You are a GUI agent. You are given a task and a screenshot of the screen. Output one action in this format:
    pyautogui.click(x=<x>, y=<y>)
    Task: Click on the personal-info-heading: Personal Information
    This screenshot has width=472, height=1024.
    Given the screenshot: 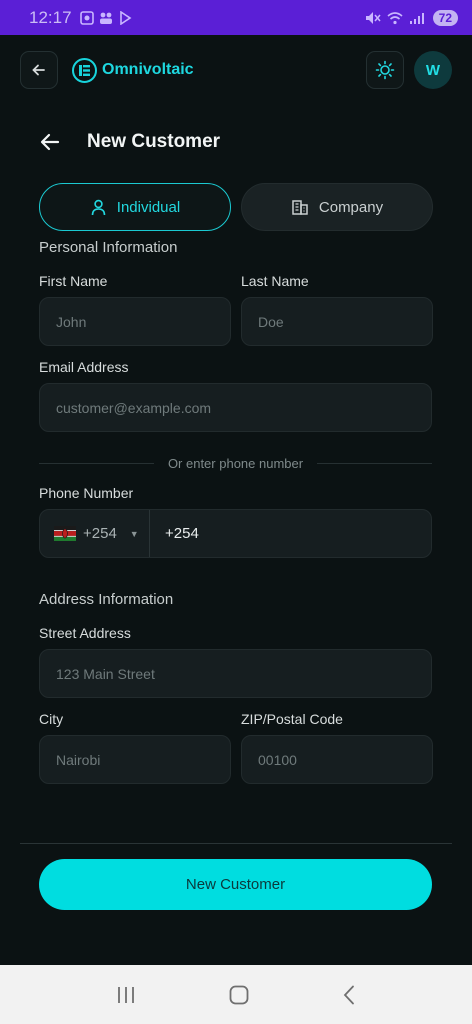 What is the action you would take?
    pyautogui.click(x=108, y=247)
    